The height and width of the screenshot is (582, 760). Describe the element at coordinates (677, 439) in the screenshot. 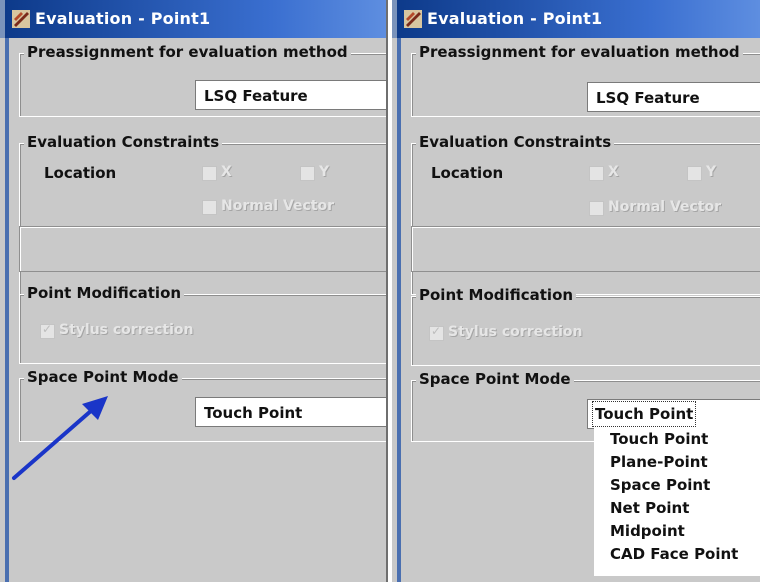

I see `dropdown-option: Touch Point` at that location.